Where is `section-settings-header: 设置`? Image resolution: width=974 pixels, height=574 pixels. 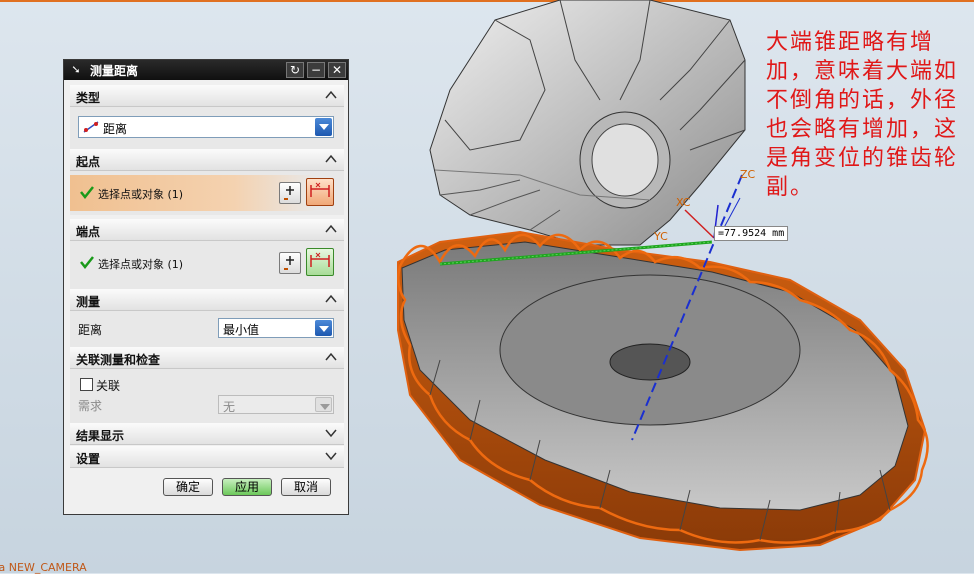
section-settings-header: 设置 is located at coordinates (207, 457).